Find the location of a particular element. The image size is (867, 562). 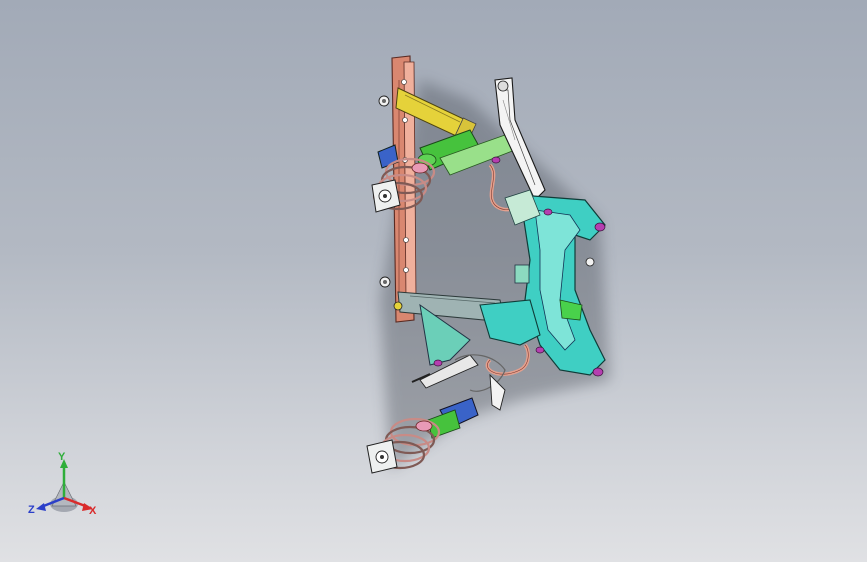

reference-triad: Y Z X is located at coordinates (64, 486).